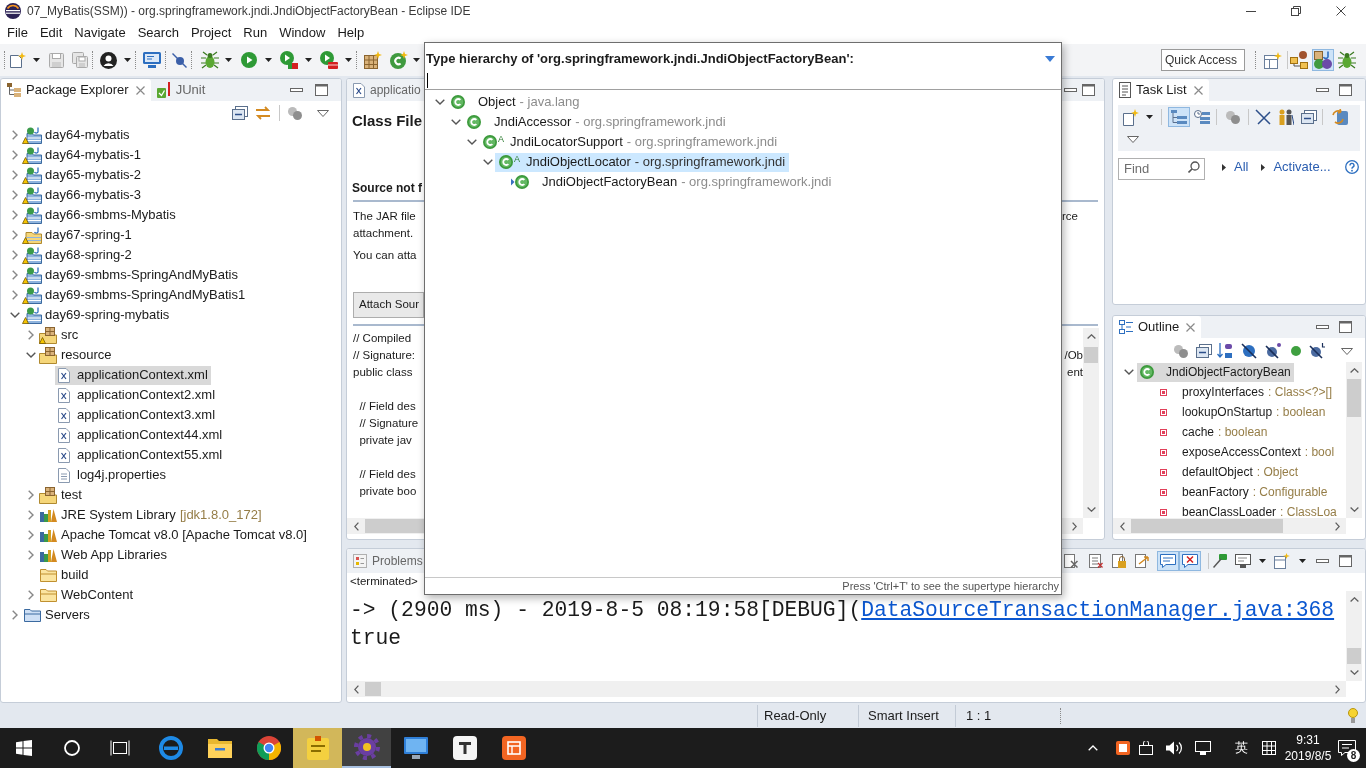 This screenshot has width=1366, height=768. What do you see at coordinates (255, 33) in the screenshot?
I see `menu-item: Run` at bounding box center [255, 33].